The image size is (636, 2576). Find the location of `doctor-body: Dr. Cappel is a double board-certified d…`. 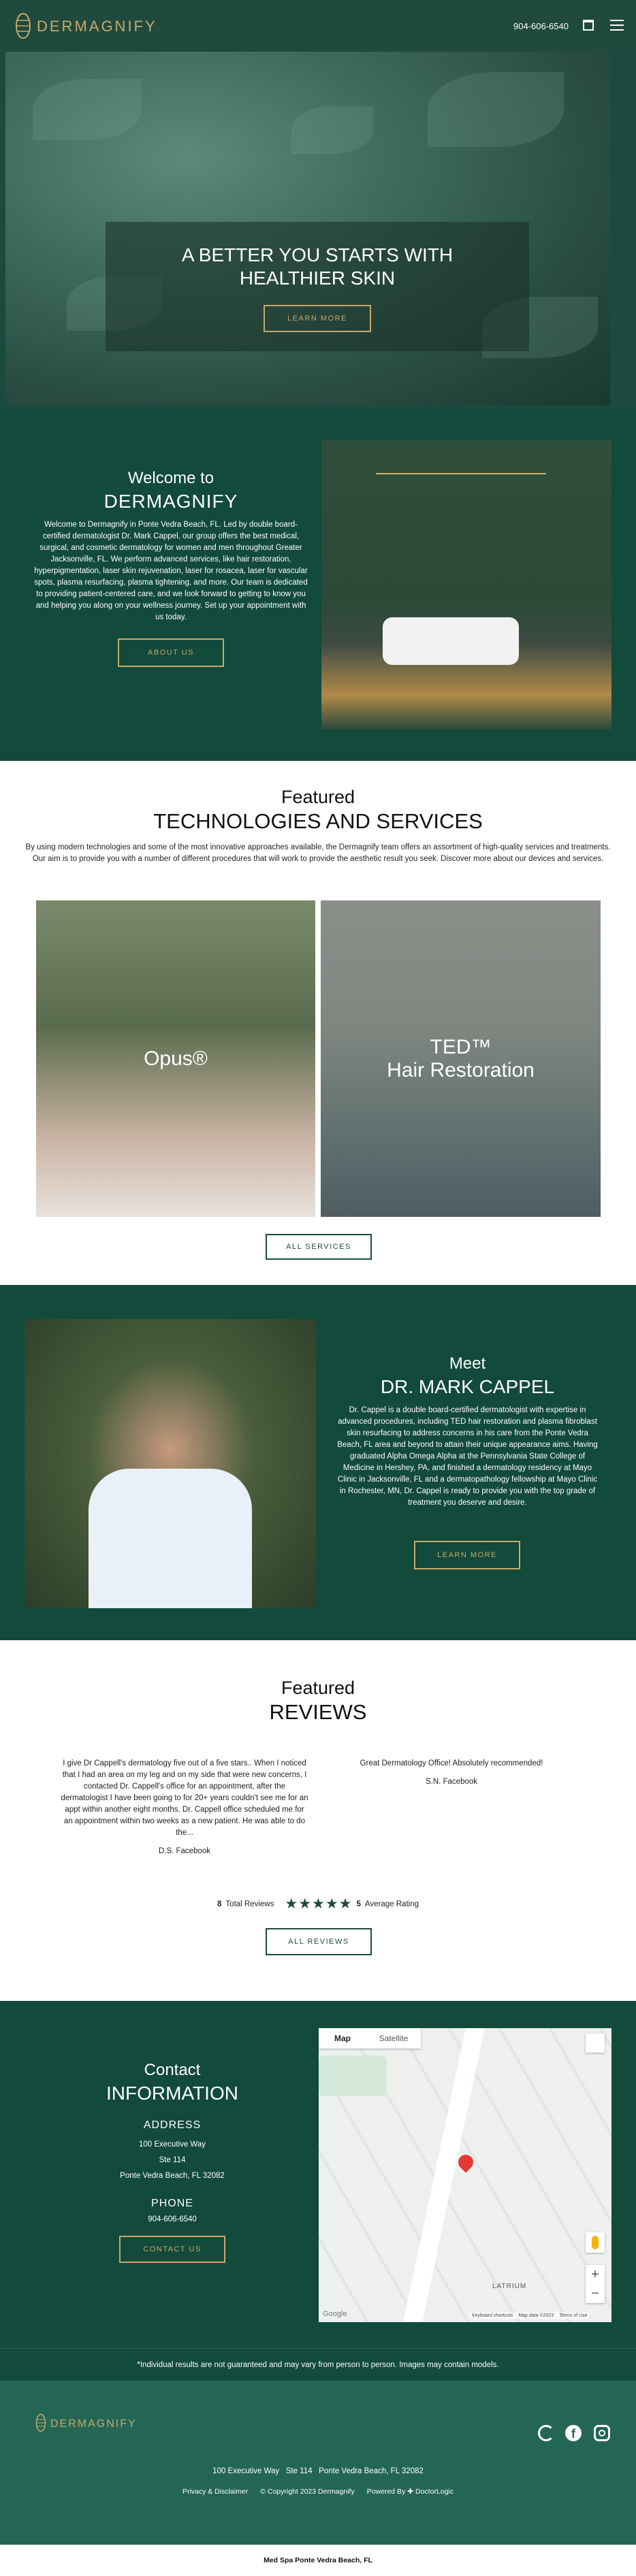

doctor-body: Dr. Cappel is a double board-certified d… is located at coordinates (467, 1456).